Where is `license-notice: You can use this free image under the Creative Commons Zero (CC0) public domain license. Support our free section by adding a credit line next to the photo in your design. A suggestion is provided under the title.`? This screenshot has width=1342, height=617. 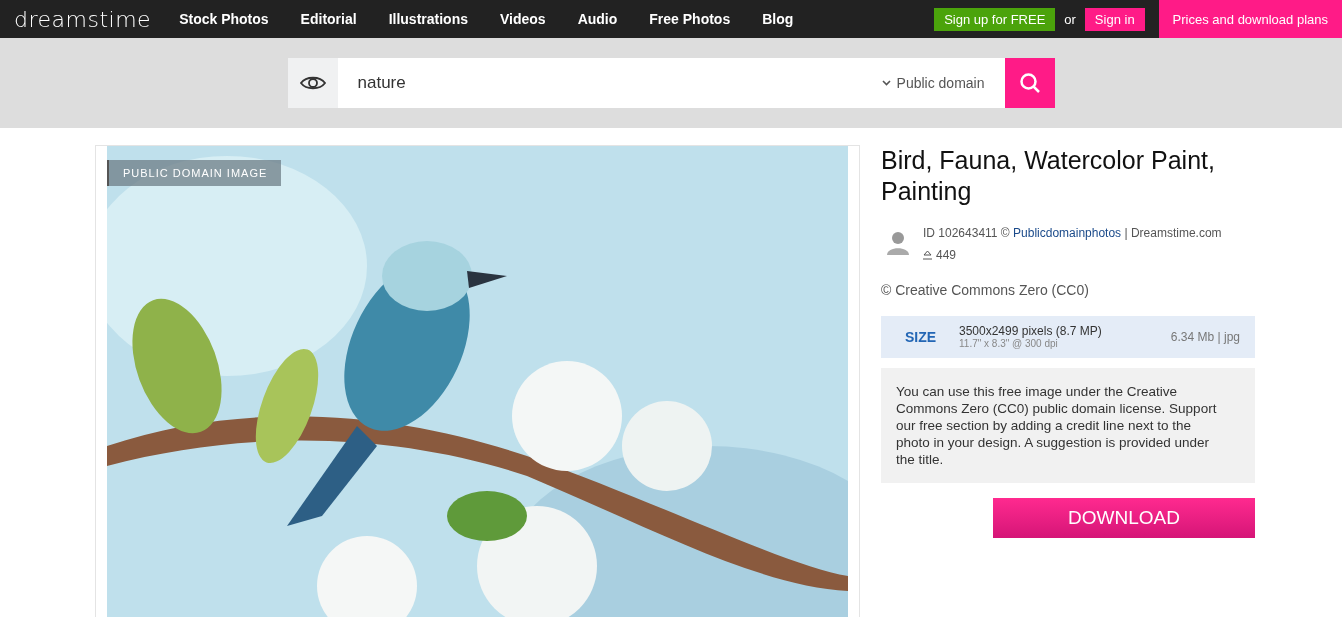
license-notice: You can use this free image under the Creative Commons Zero (CC0) public domain license. Support our free section by adding a credit line next to the photo in your design. A suggestion is provided under the title. is located at coordinates (1068, 425).